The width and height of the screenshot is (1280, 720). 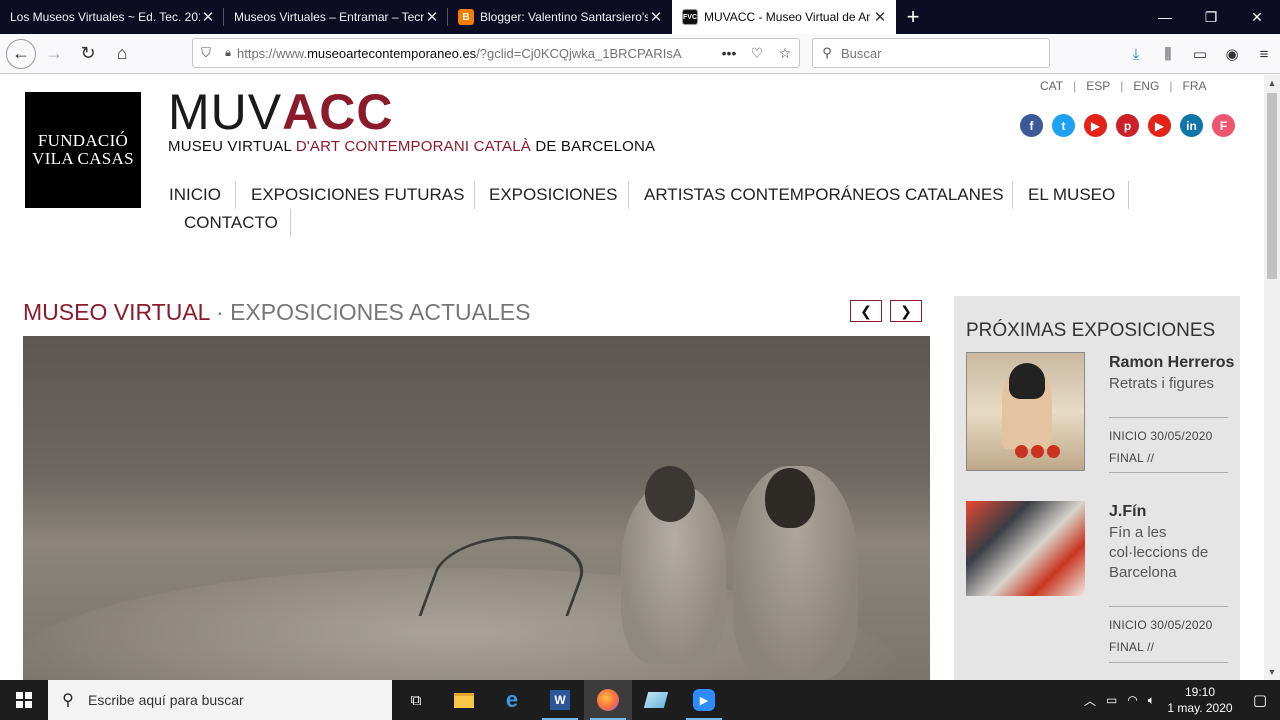 I want to click on pocket-icon: ♡, so click(x=757, y=53).